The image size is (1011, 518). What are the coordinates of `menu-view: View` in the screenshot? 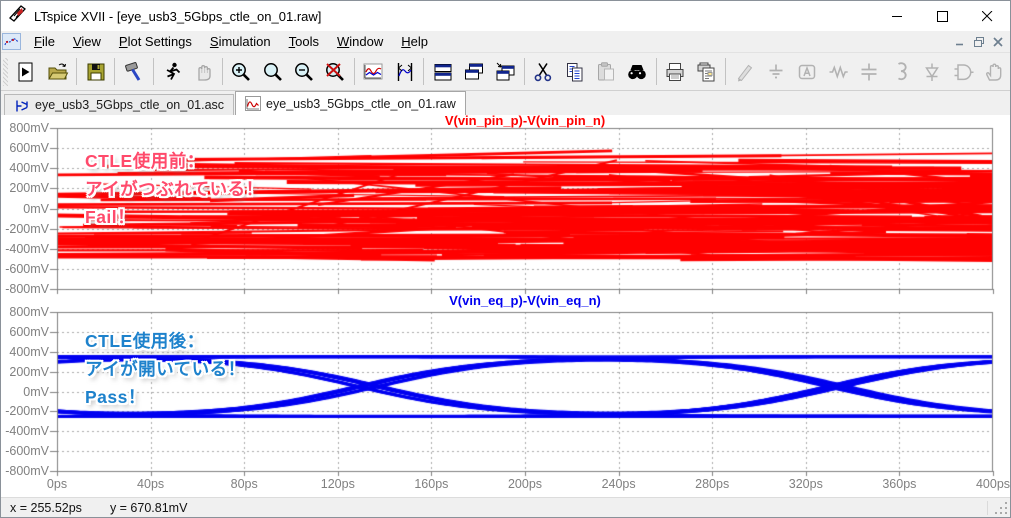 It's located at (87, 41).